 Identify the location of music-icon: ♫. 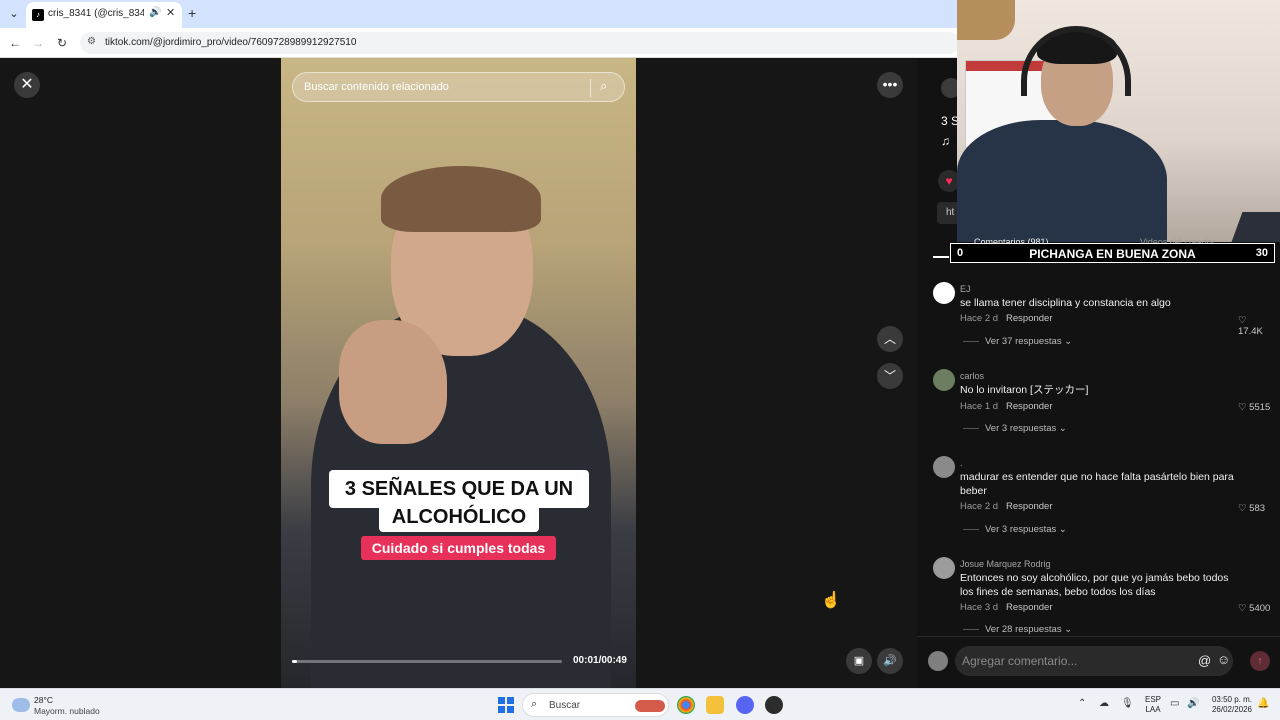
(945, 141).